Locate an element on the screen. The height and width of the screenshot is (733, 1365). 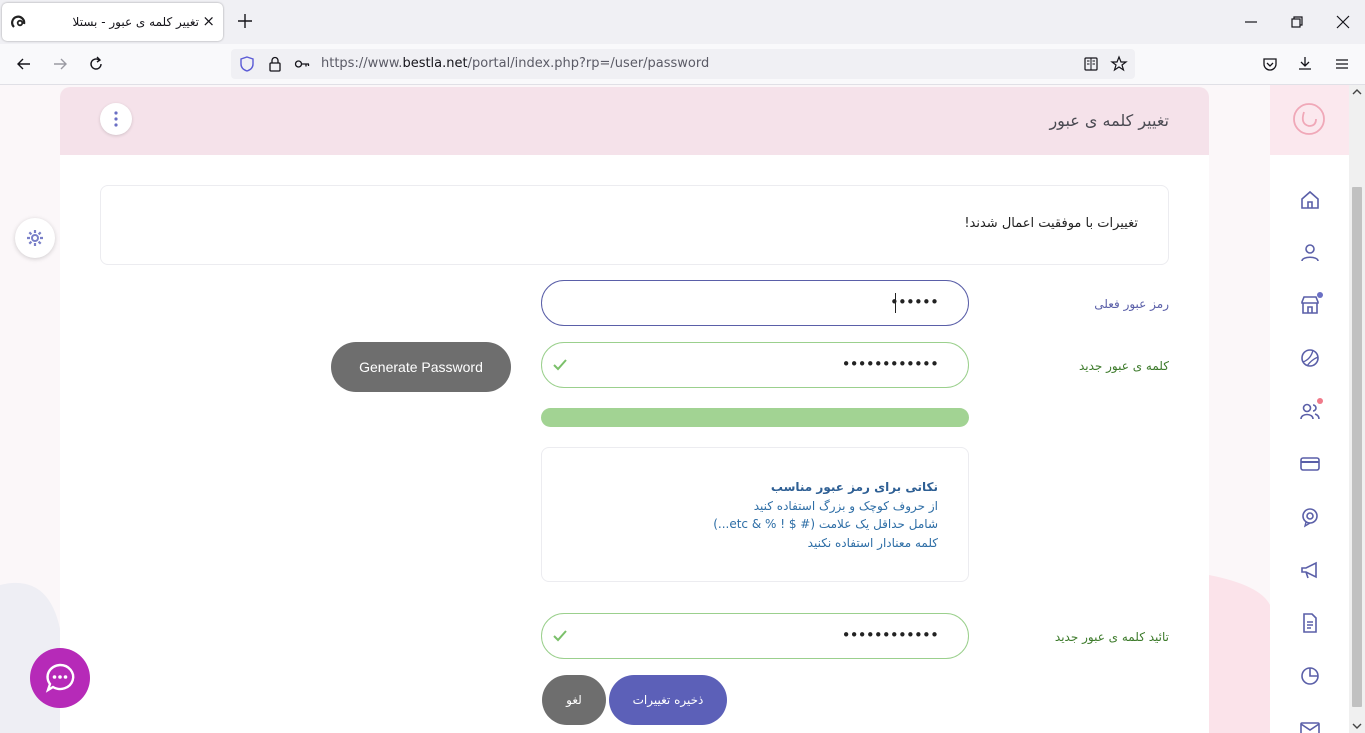
browser-tab-bar: تغییر کلمه ی عبور - بستلا × is located at coordinates (682, 22).